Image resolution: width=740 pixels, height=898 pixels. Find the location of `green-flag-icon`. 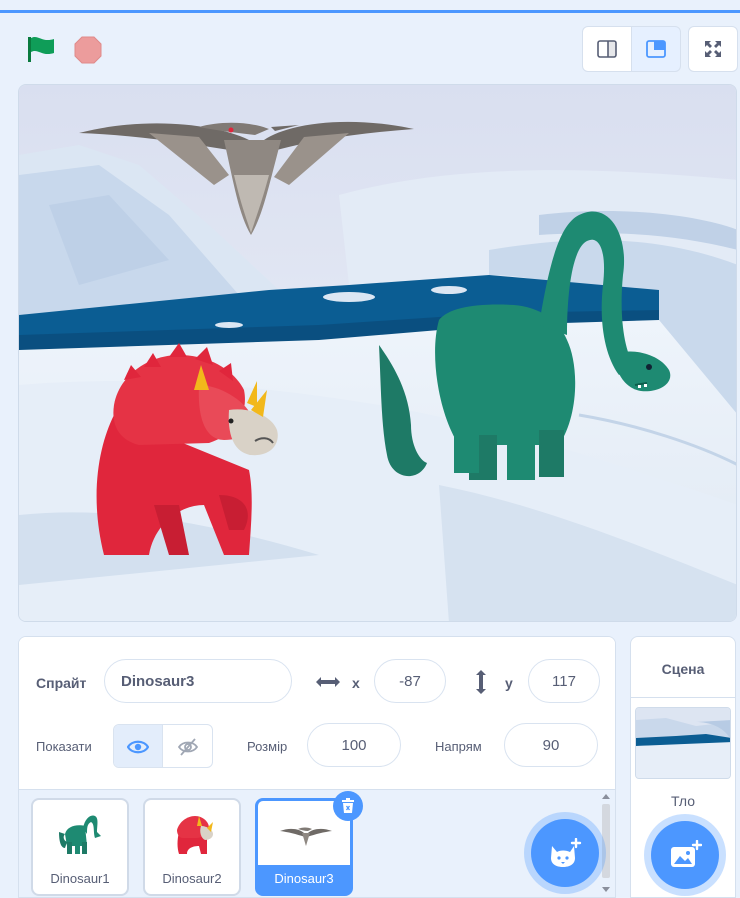

green-flag-icon is located at coordinates (41, 49).